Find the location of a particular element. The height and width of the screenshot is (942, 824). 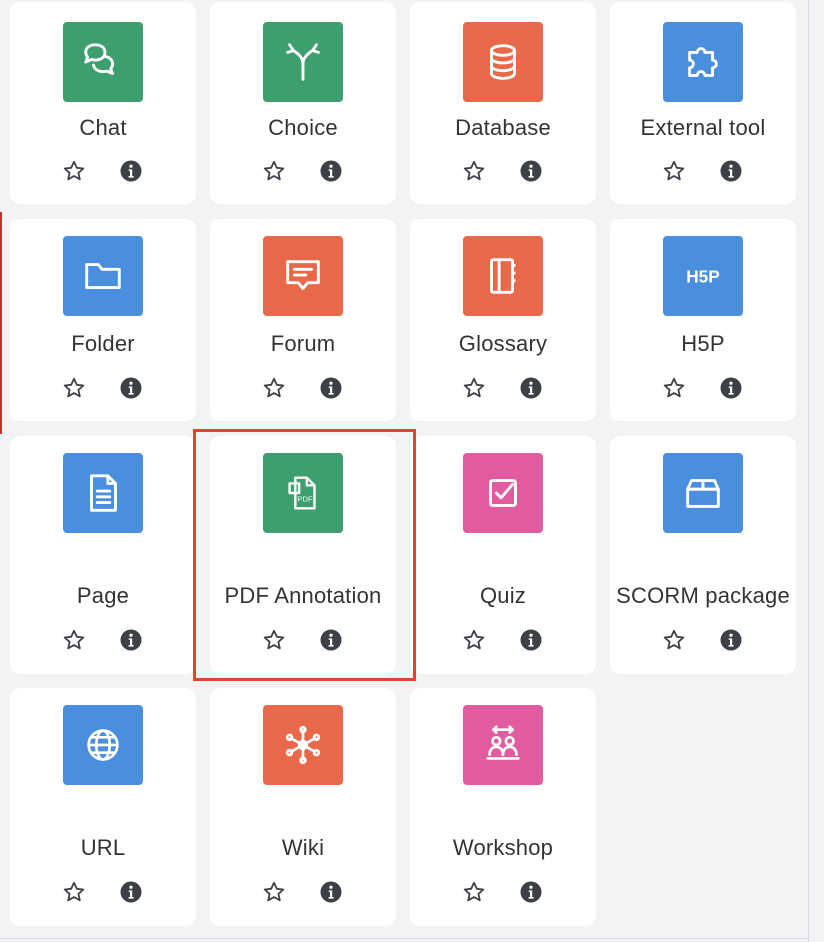

activity-tile-quiz: Quiz is located at coordinates (503, 555).